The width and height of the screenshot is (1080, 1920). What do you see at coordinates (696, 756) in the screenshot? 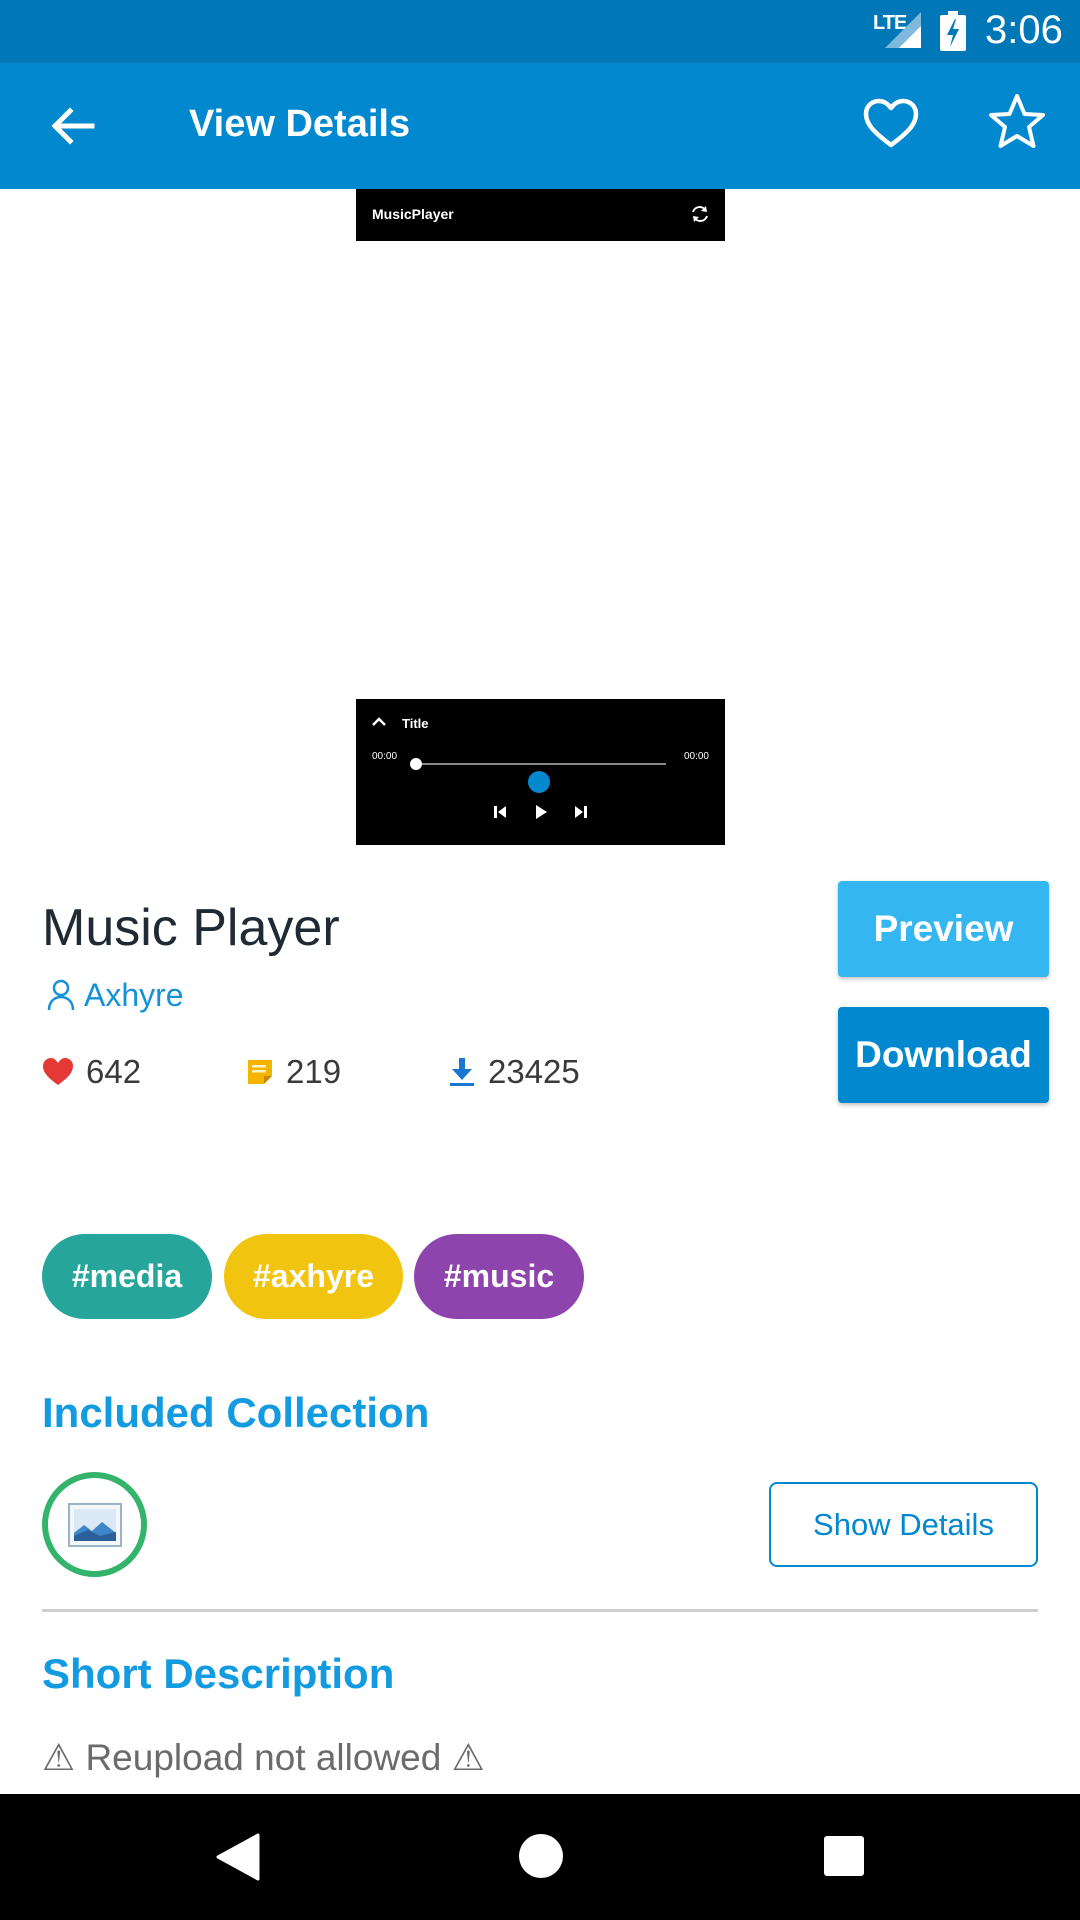
I see `player-time-end: 00:00` at bounding box center [696, 756].